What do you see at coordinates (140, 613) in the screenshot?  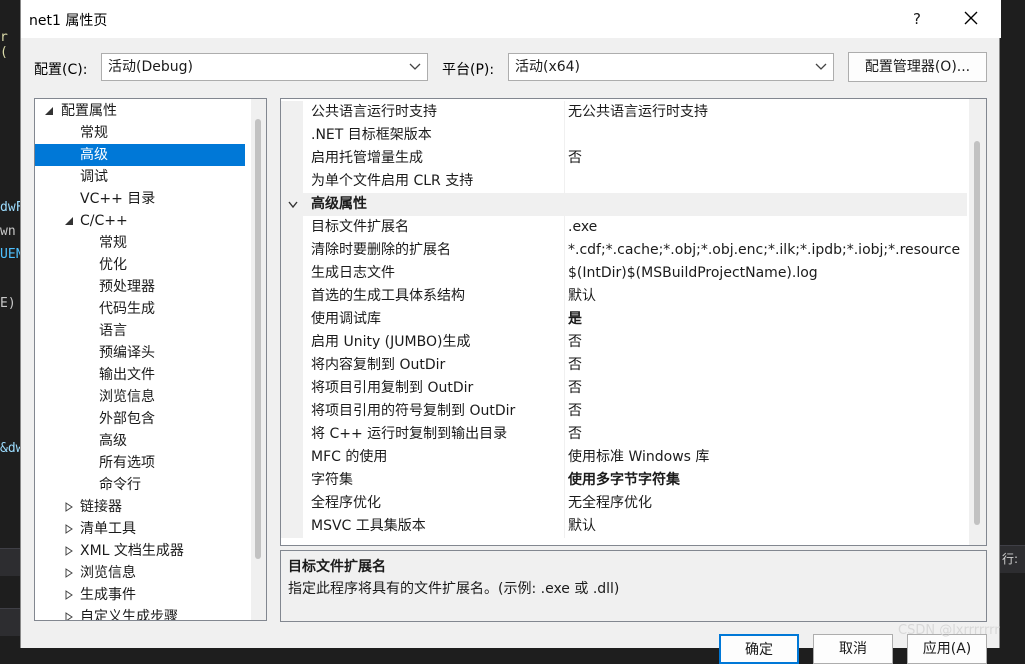 I see `tree-item: 自定义生成步骤` at bounding box center [140, 613].